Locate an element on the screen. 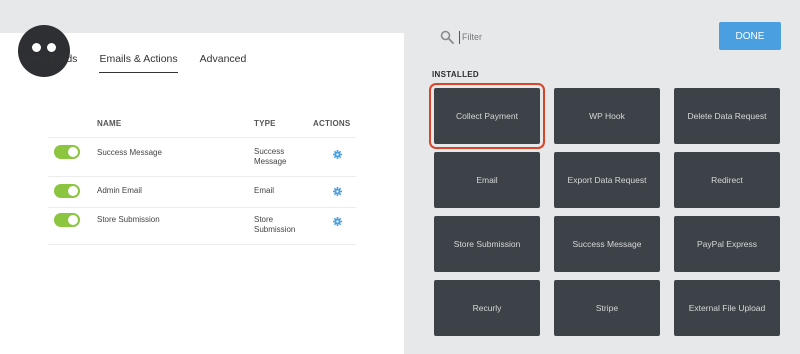  table-row: Success Message Success Message is located at coordinates (202, 156).